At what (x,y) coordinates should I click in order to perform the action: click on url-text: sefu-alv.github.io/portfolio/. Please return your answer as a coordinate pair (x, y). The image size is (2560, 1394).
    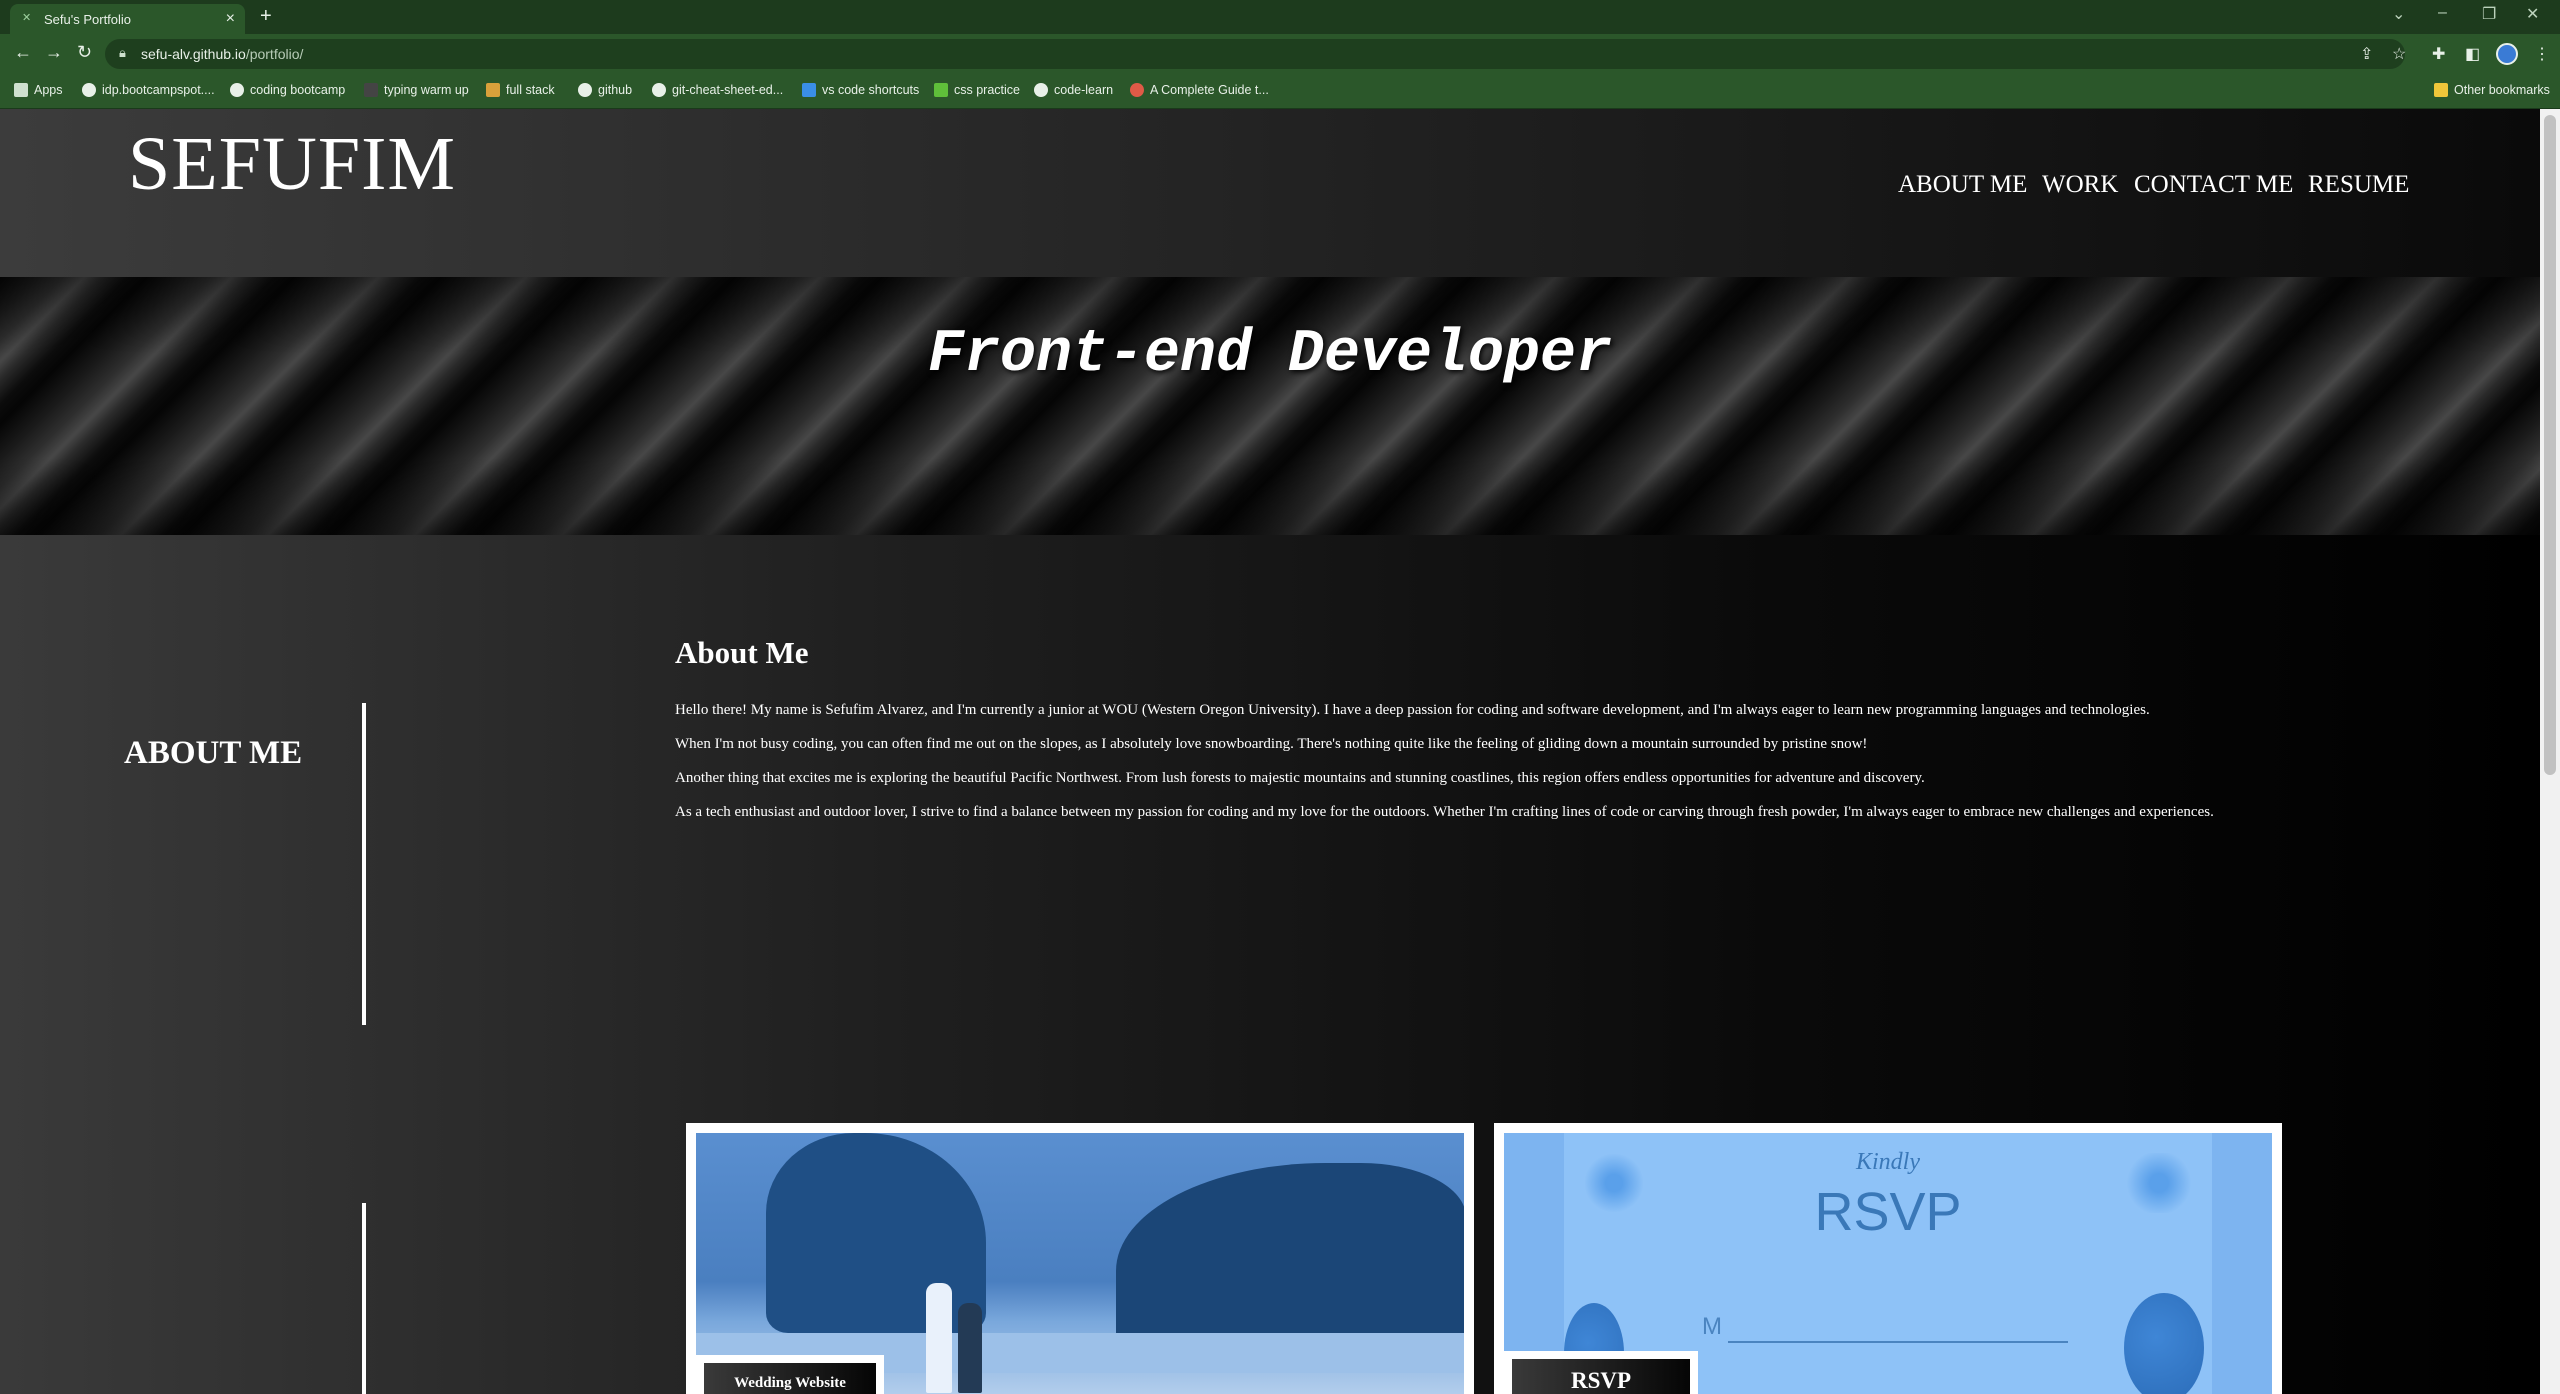
    Looking at the image, I should click on (222, 54).